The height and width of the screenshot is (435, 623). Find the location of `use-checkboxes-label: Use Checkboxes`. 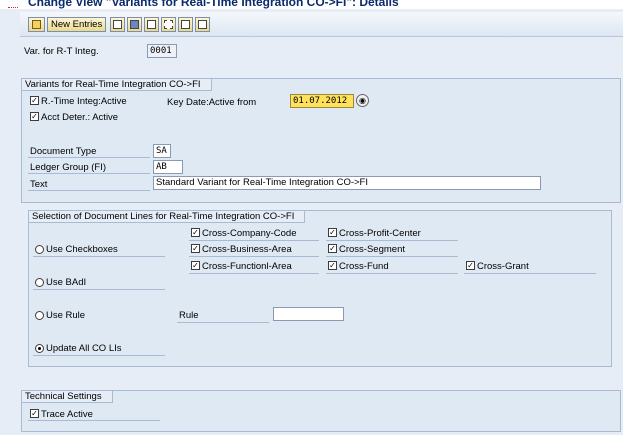

use-checkboxes-label: Use Checkboxes is located at coordinates (82, 249).